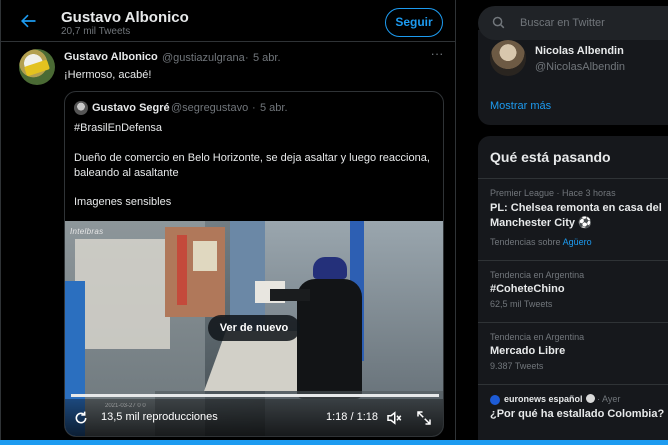 Image resolution: width=668 pixels, height=445 pixels. What do you see at coordinates (520, 106) in the screenshot?
I see `show-more-link: Mostrar más` at bounding box center [520, 106].